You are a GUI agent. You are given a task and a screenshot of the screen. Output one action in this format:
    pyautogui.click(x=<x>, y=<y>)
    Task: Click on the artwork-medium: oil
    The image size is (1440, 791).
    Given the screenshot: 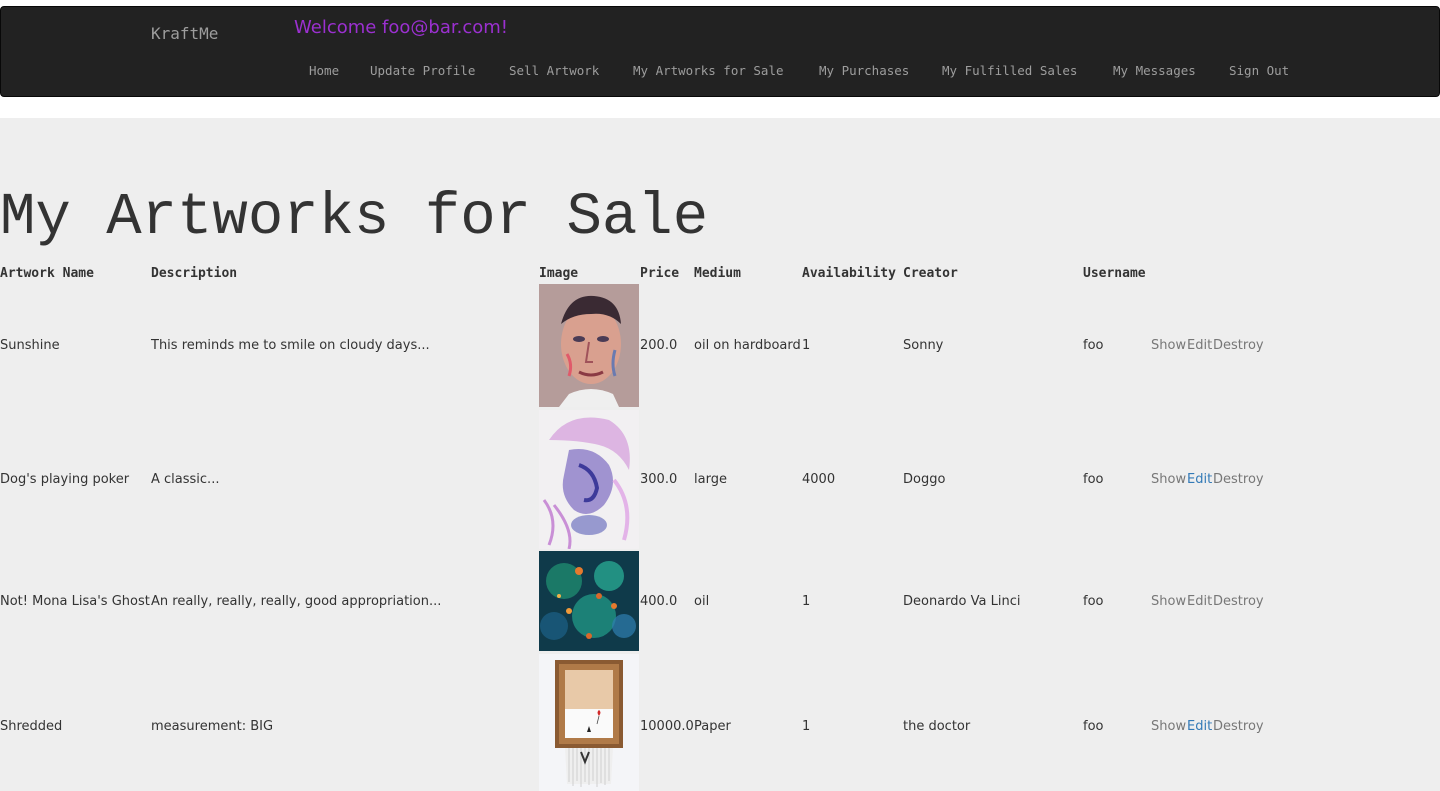 What is the action you would take?
    pyautogui.click(x=702, y=601)
    